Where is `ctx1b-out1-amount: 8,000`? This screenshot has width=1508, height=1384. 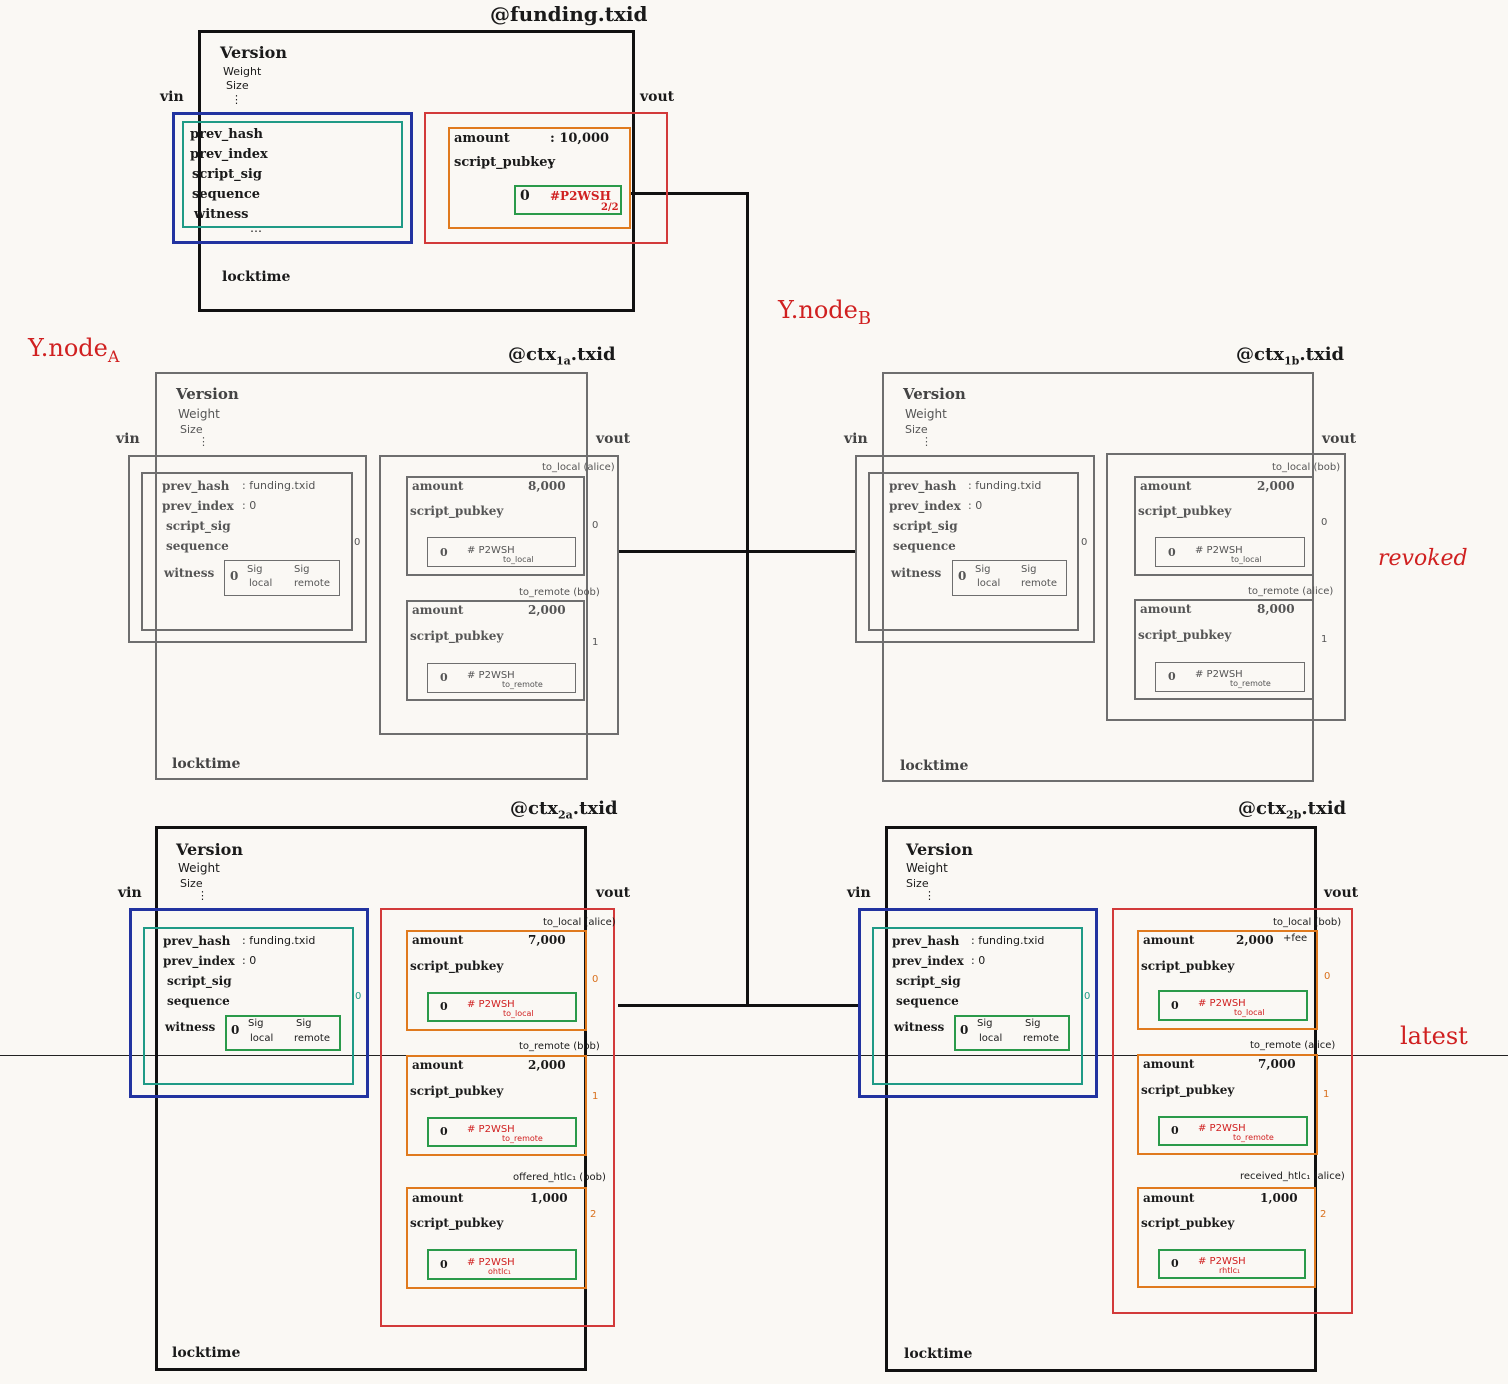 ctx1b-out1-amount: 8,000 is located at coordinates (1276, 609).